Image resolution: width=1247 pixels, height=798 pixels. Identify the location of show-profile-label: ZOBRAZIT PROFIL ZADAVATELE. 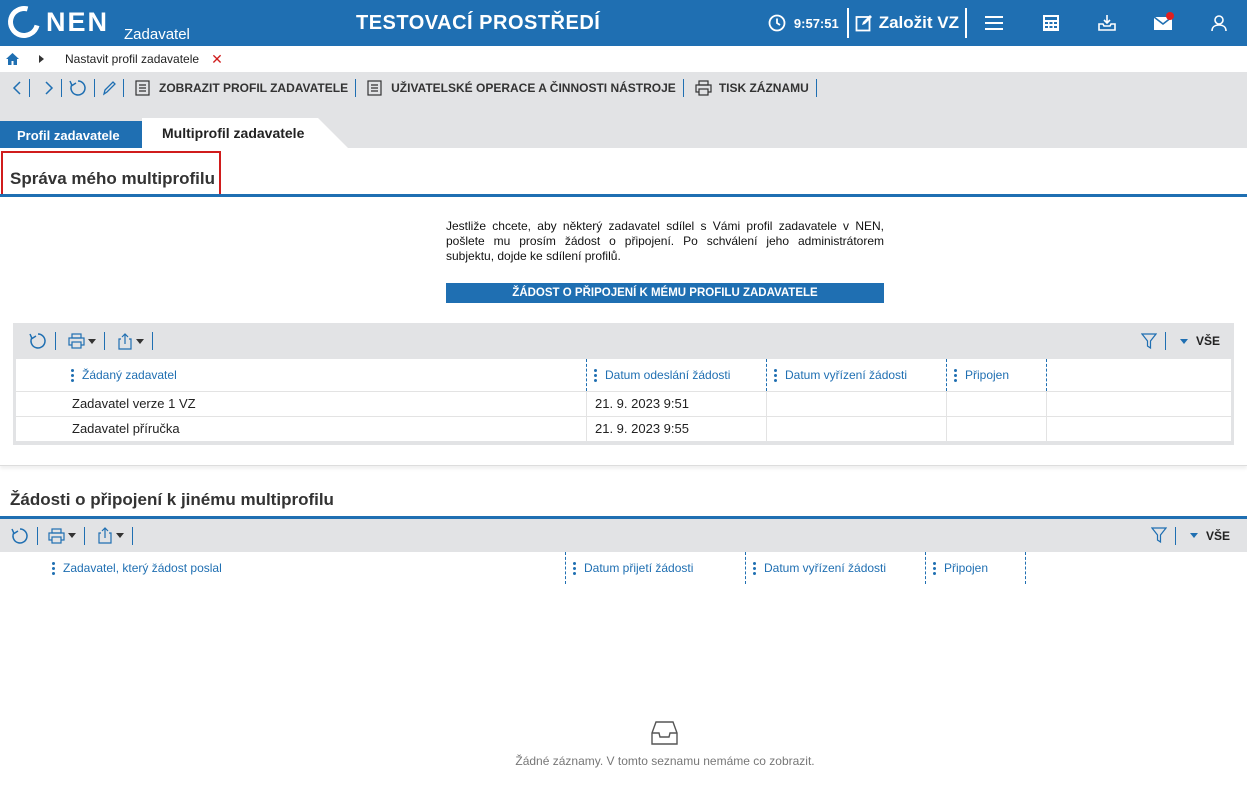
(254, 88).